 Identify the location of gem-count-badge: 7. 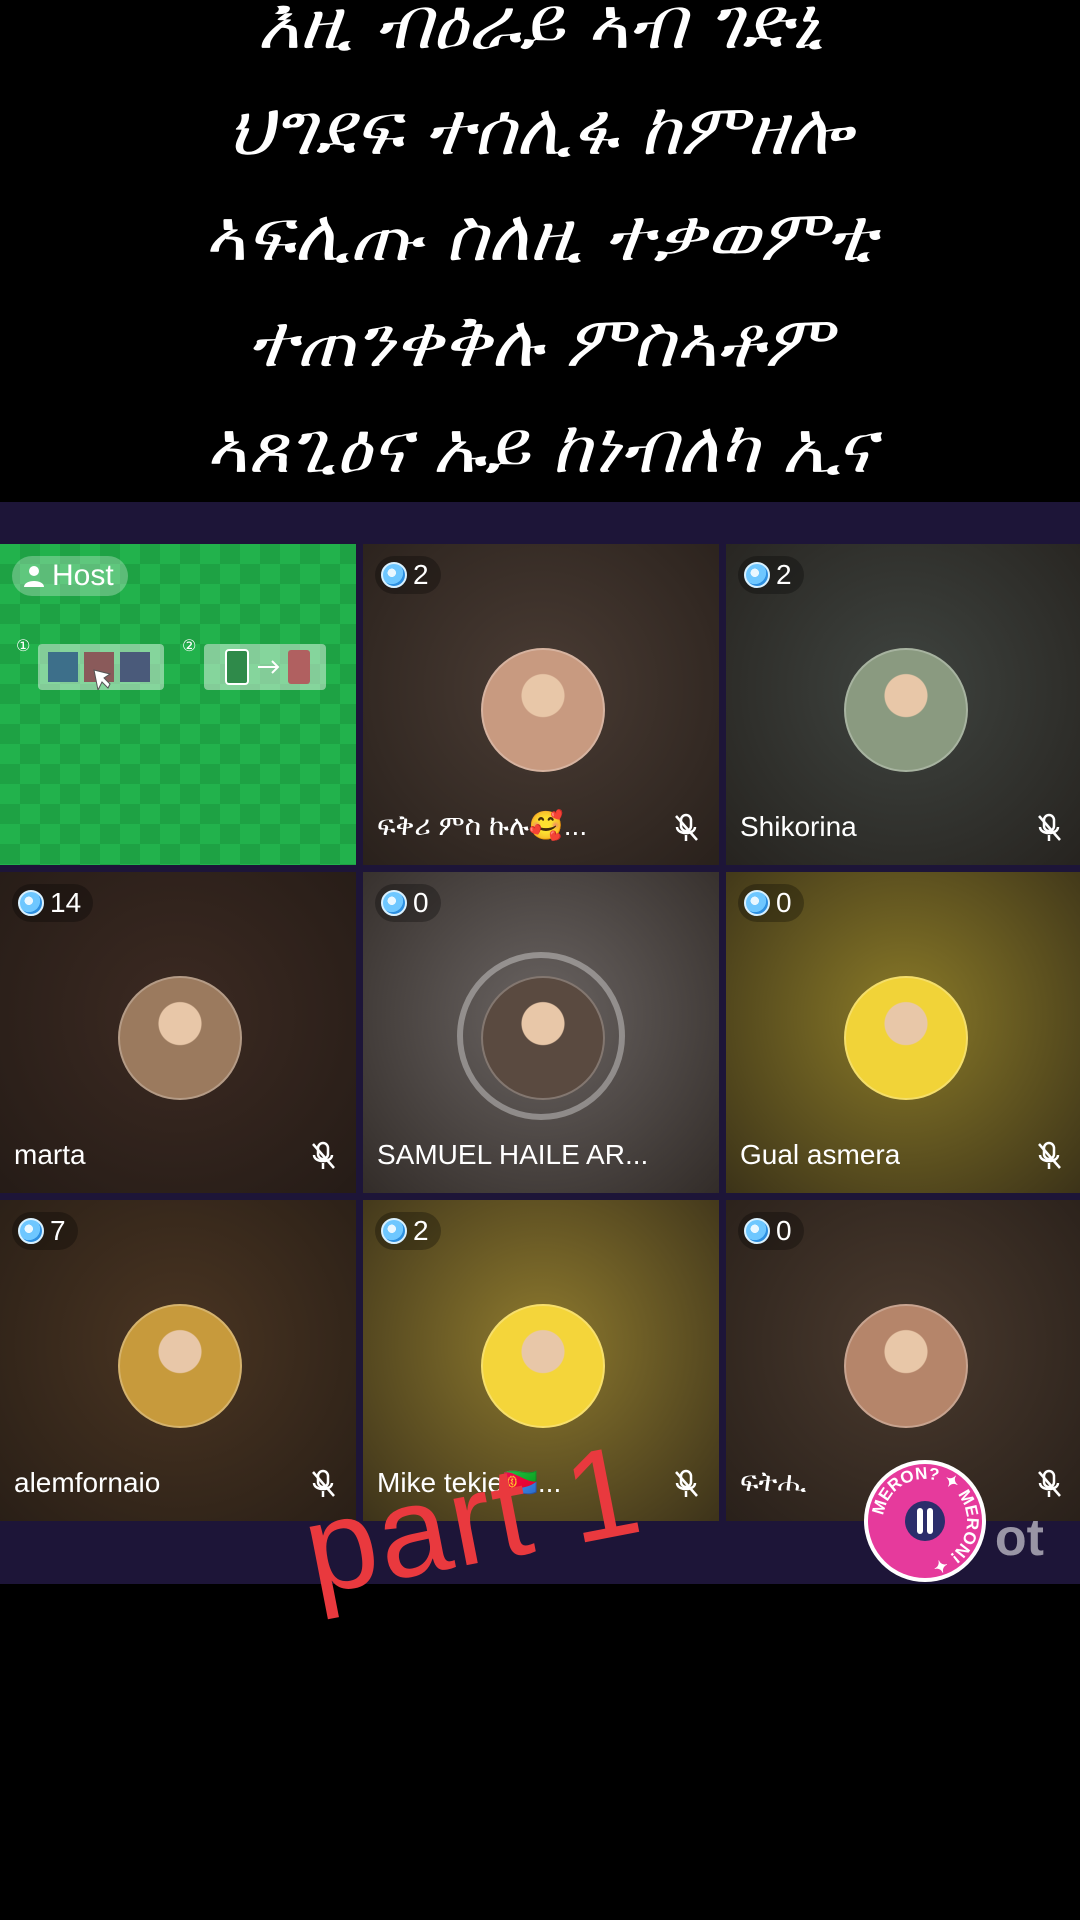
(45, 1231).